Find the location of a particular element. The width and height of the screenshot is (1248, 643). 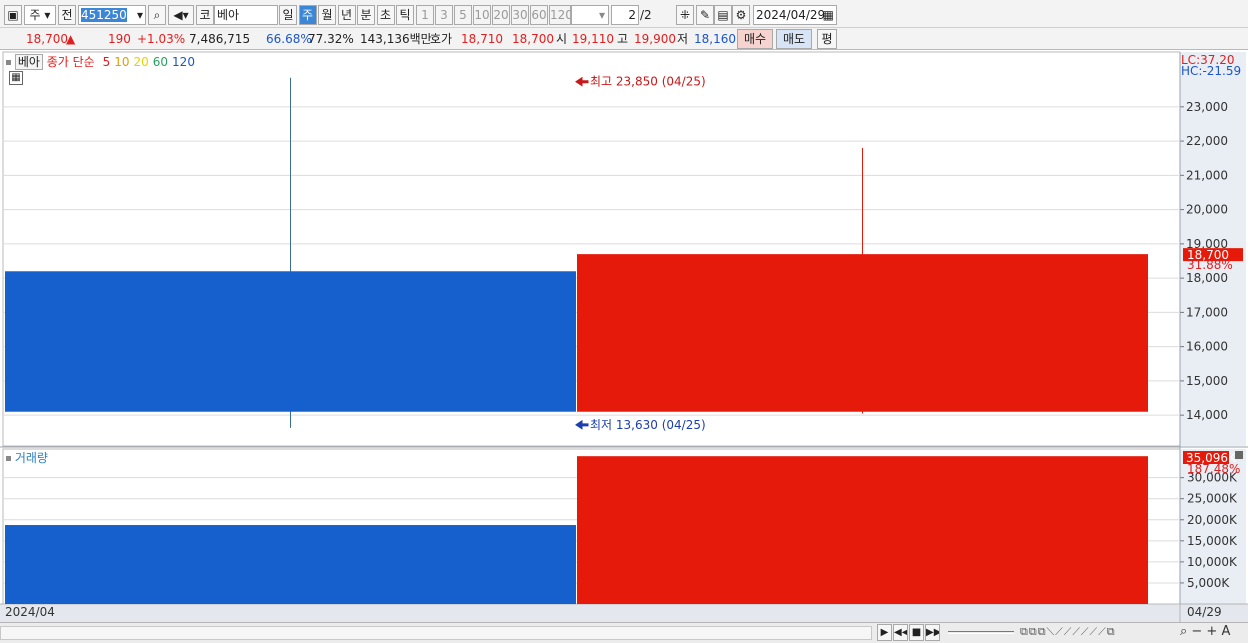

interval-button-3: 3 is located at coordinates (444, 15).